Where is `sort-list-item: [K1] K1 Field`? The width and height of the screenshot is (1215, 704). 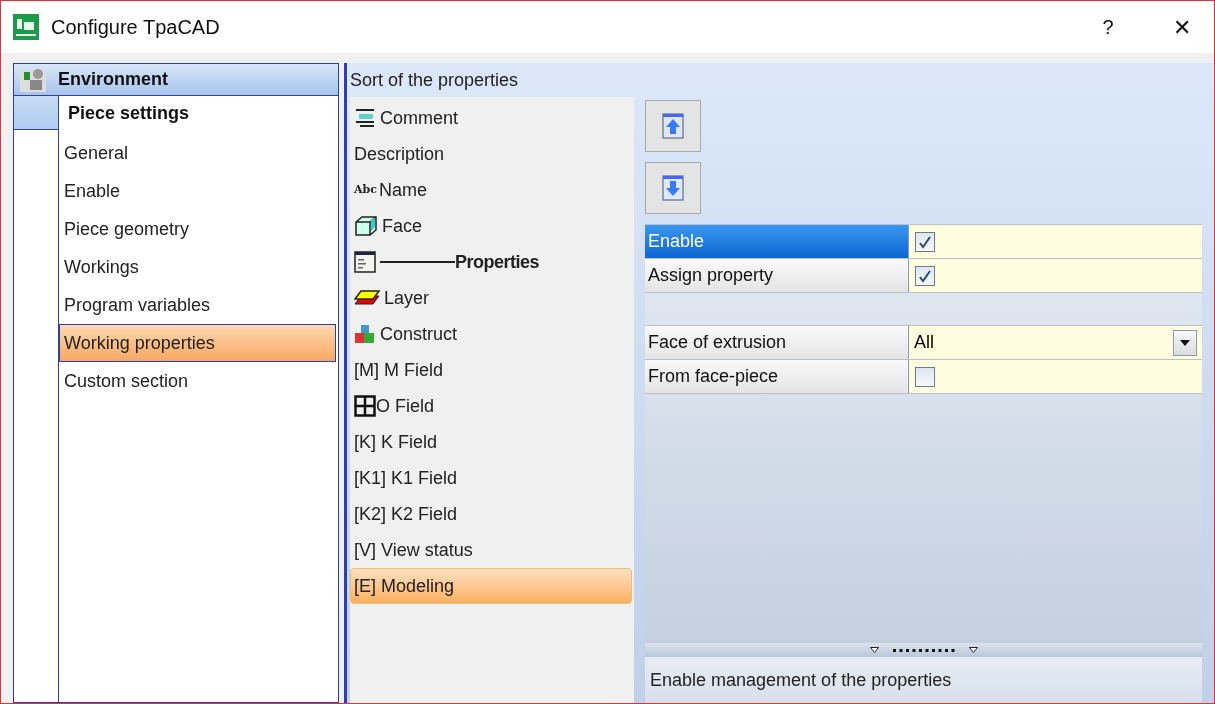
sort-list-item: [K1] K1 Field is located at coordinates (492, 478).